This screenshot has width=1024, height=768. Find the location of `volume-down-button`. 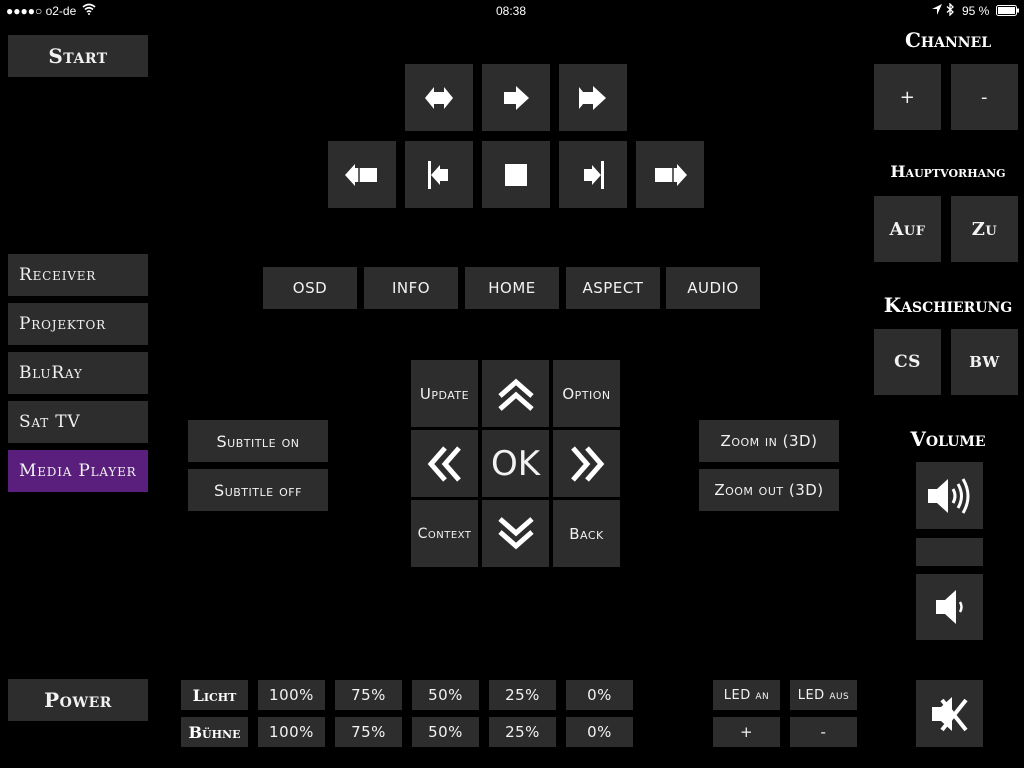

volume-down-button is located at coordinates (949, 607).